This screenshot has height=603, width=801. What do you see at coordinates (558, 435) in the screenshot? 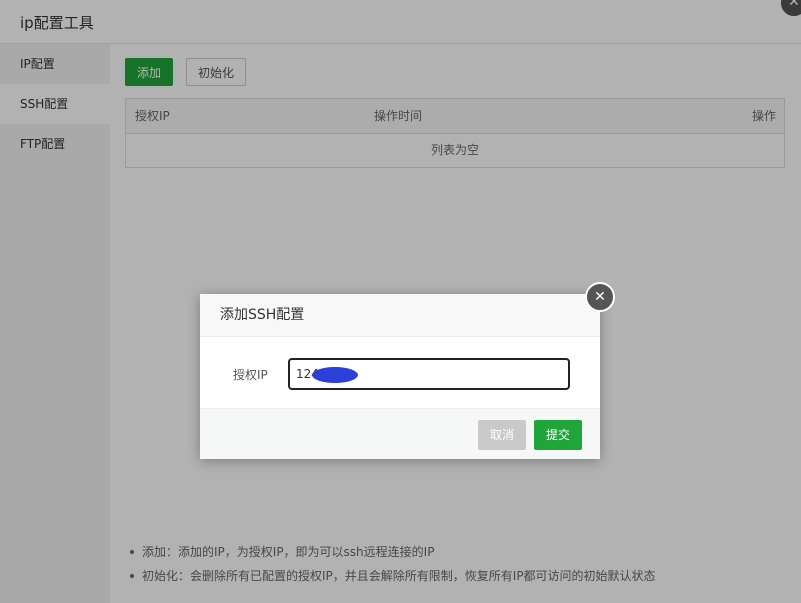
I see `submit-button: 提交` at bounding box center [558, 435].